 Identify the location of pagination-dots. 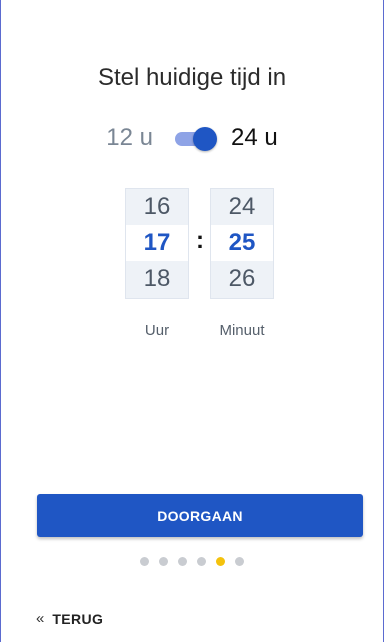
(192, 561).